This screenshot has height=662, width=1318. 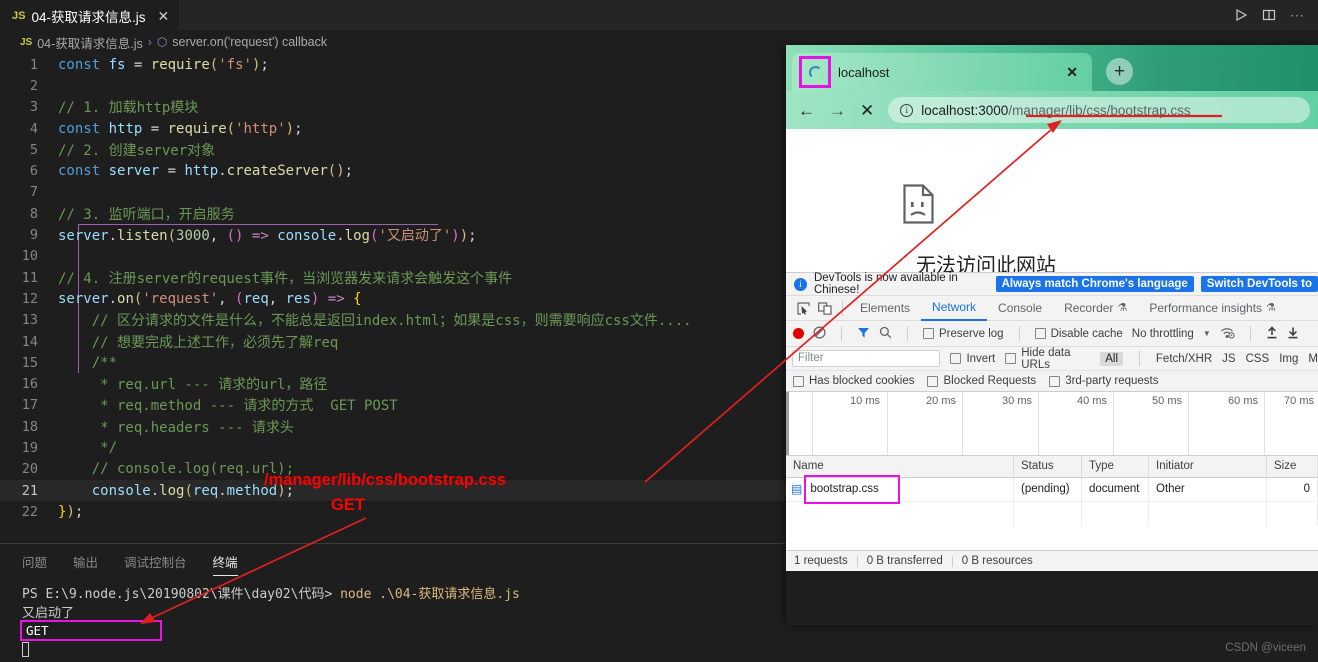 I want to click on column-header-name: Name, so click(x=900, y=466).